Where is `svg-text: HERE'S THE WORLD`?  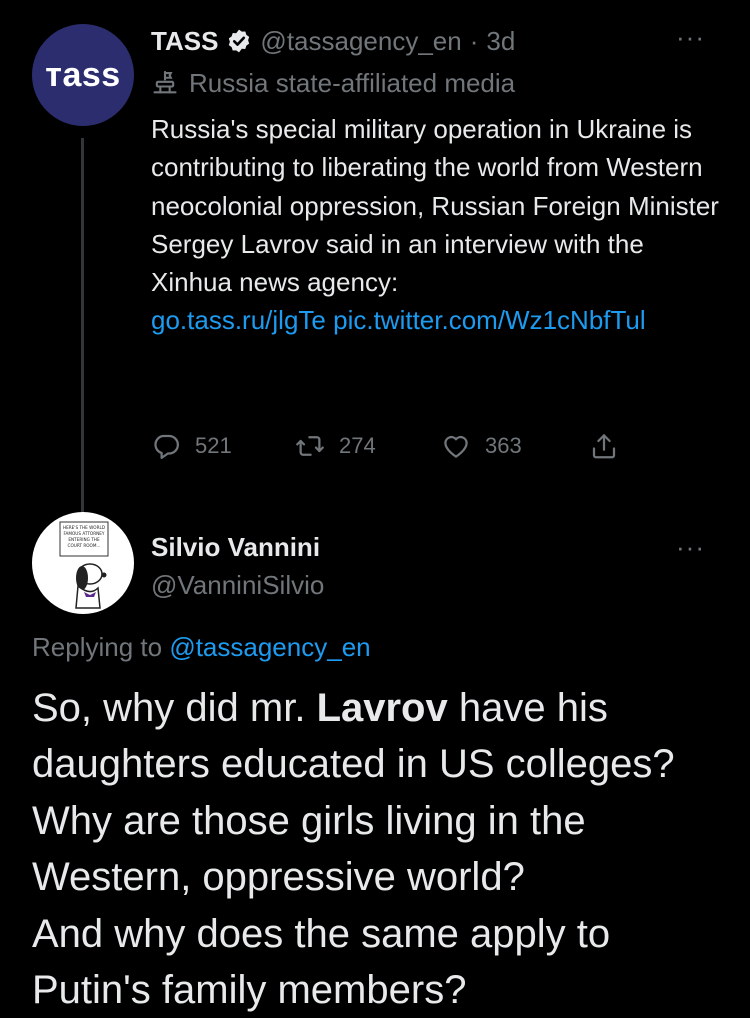
svg-text: HERE'S THE WORLD is located at coordinates (84, 527).